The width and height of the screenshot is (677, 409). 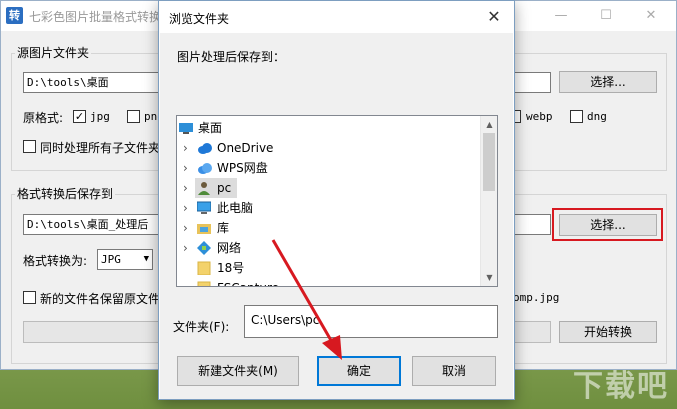 What do you see at coordinates (561, 16) in the screenshot?
I see `minimize-icon: —` at bounding box center [561, 16].